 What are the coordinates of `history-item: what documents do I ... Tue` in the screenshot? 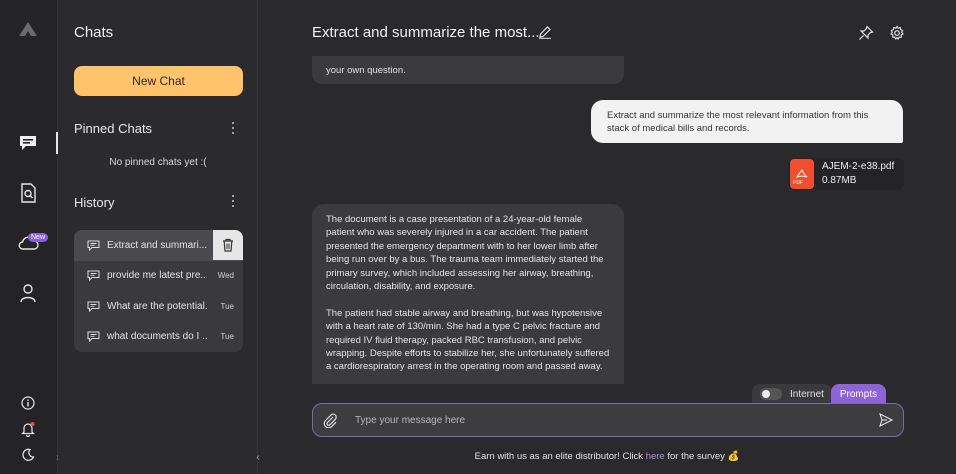 It's located at (158, 337).